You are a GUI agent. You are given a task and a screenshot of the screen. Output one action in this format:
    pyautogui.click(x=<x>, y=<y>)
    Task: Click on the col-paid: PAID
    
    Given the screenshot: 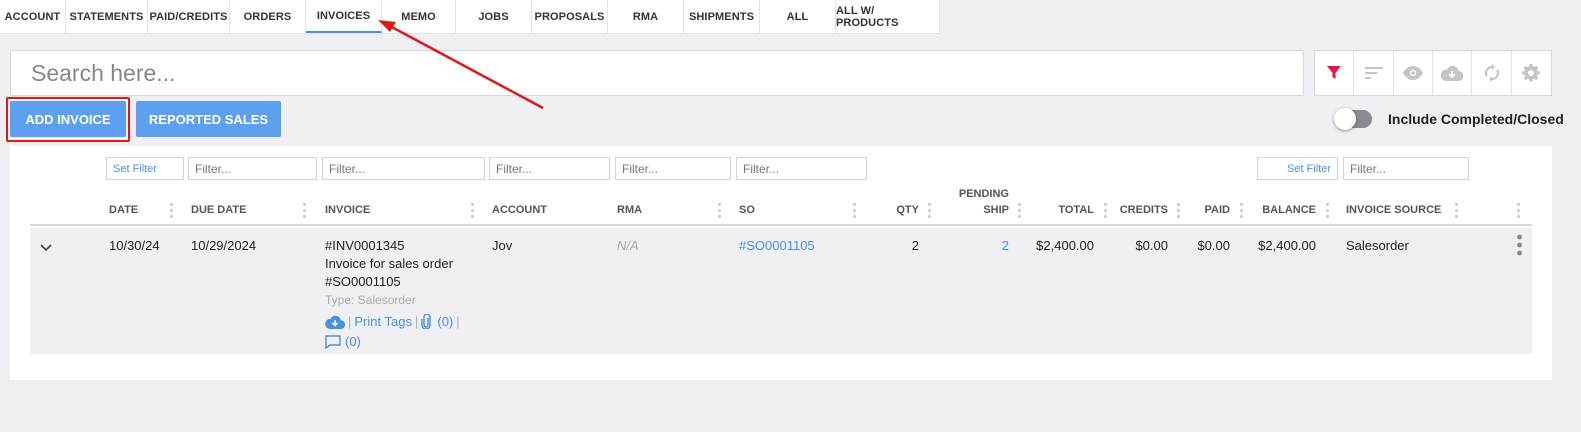 What is the action you would take?
    pyautogui.click(x=1217, y=210)
    